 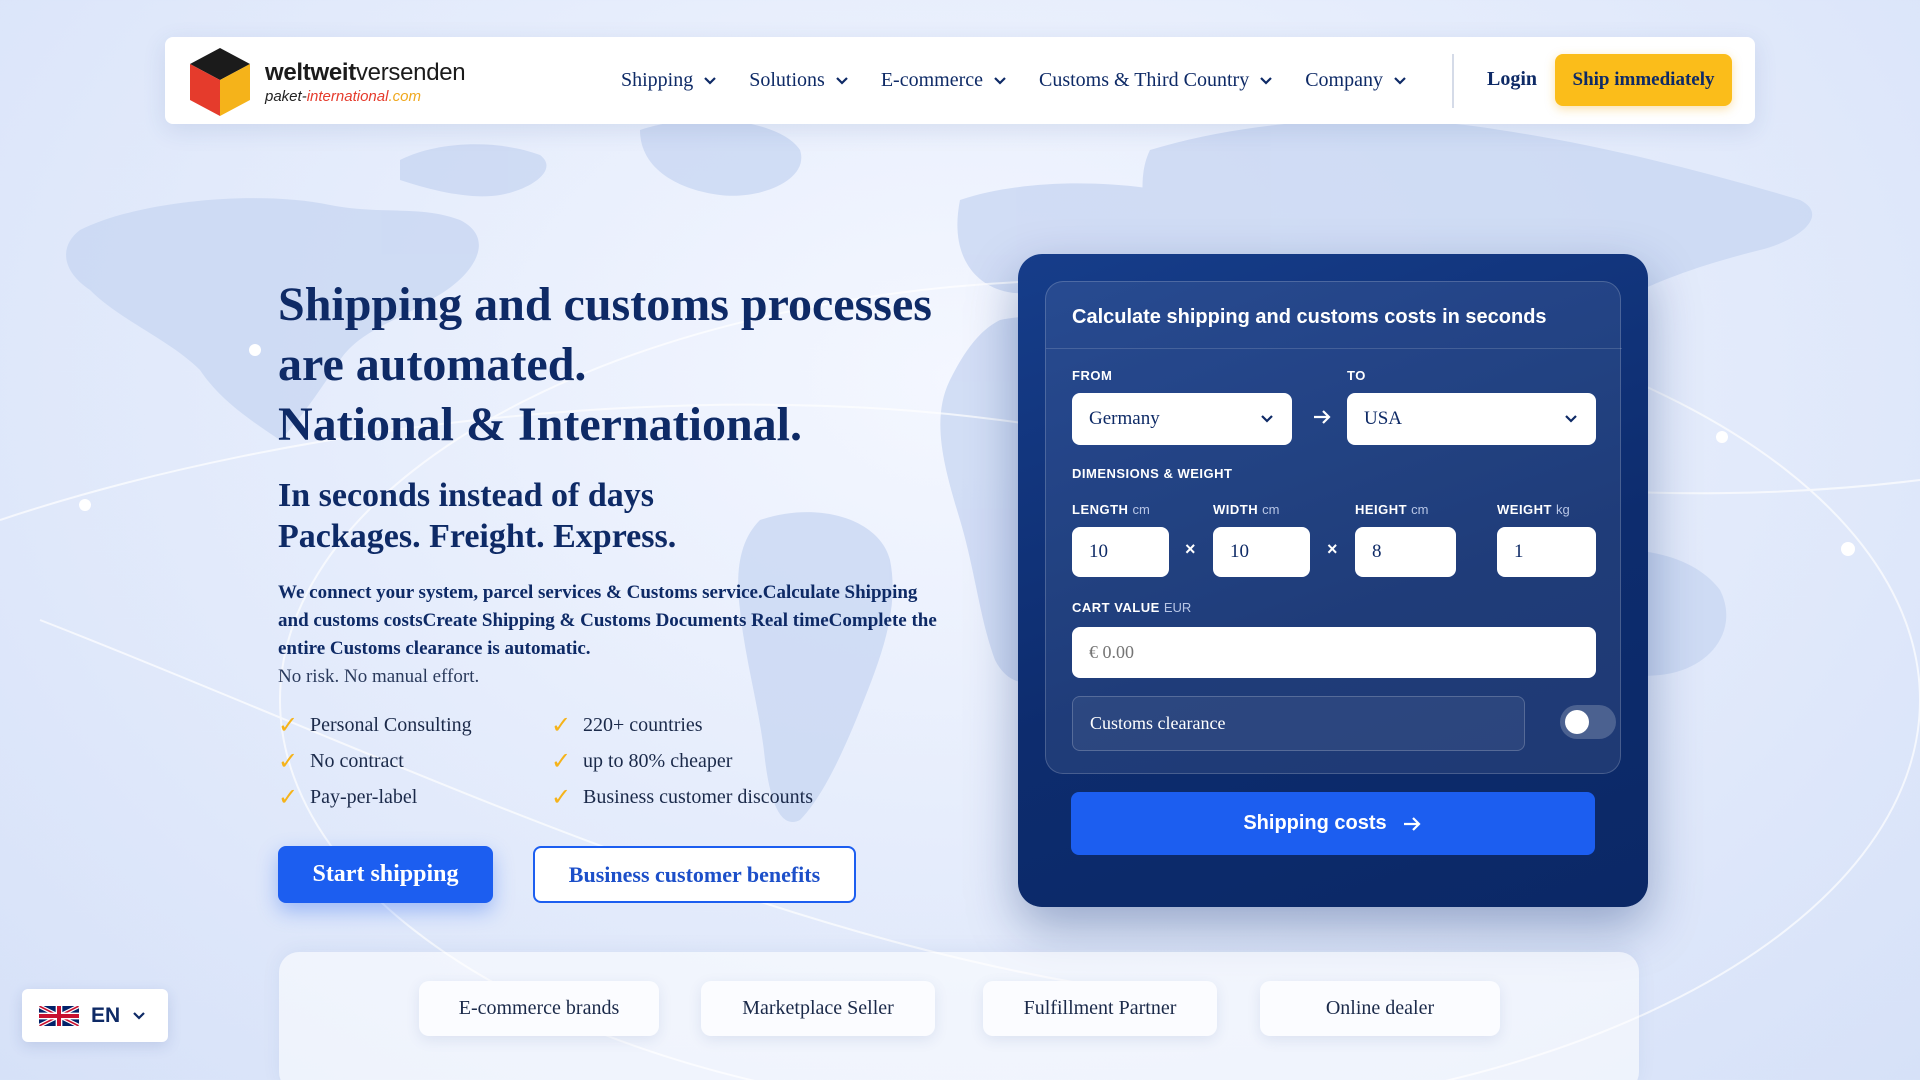 I want to click on nav-item-company: Company, so click(x=1356, y=80).